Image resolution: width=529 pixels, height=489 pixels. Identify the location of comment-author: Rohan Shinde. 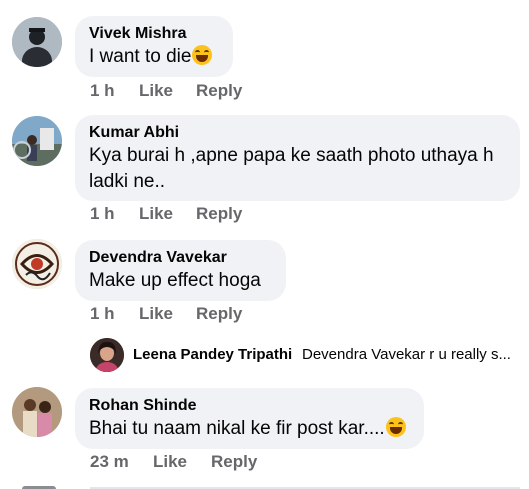
(249, 406).